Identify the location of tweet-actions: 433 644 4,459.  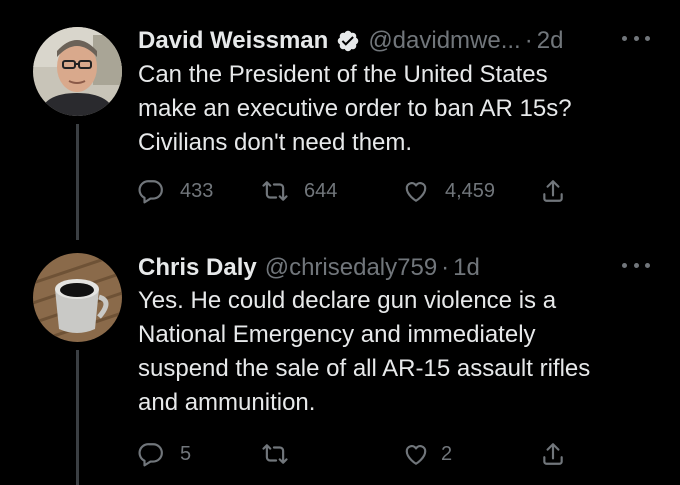
(409, 191).